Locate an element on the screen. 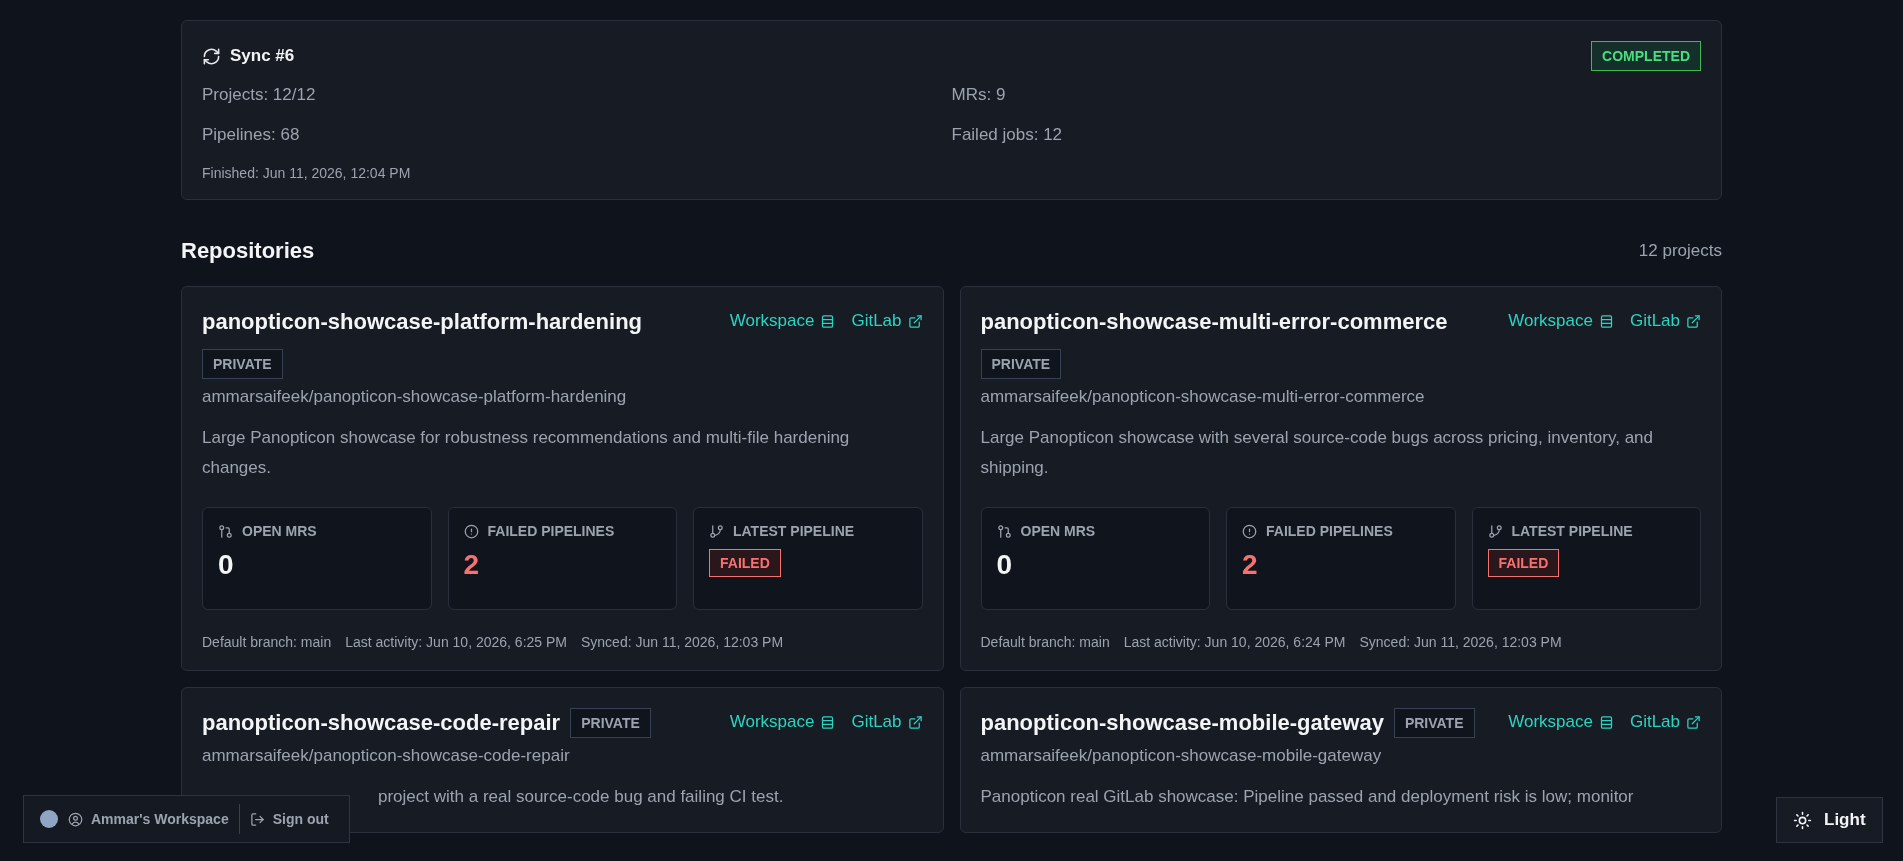 The image size is (1903, 861). repository-path: ammarsaifeek/panopticon-showcase-platform-hardening is located at coordinates (415, 397).